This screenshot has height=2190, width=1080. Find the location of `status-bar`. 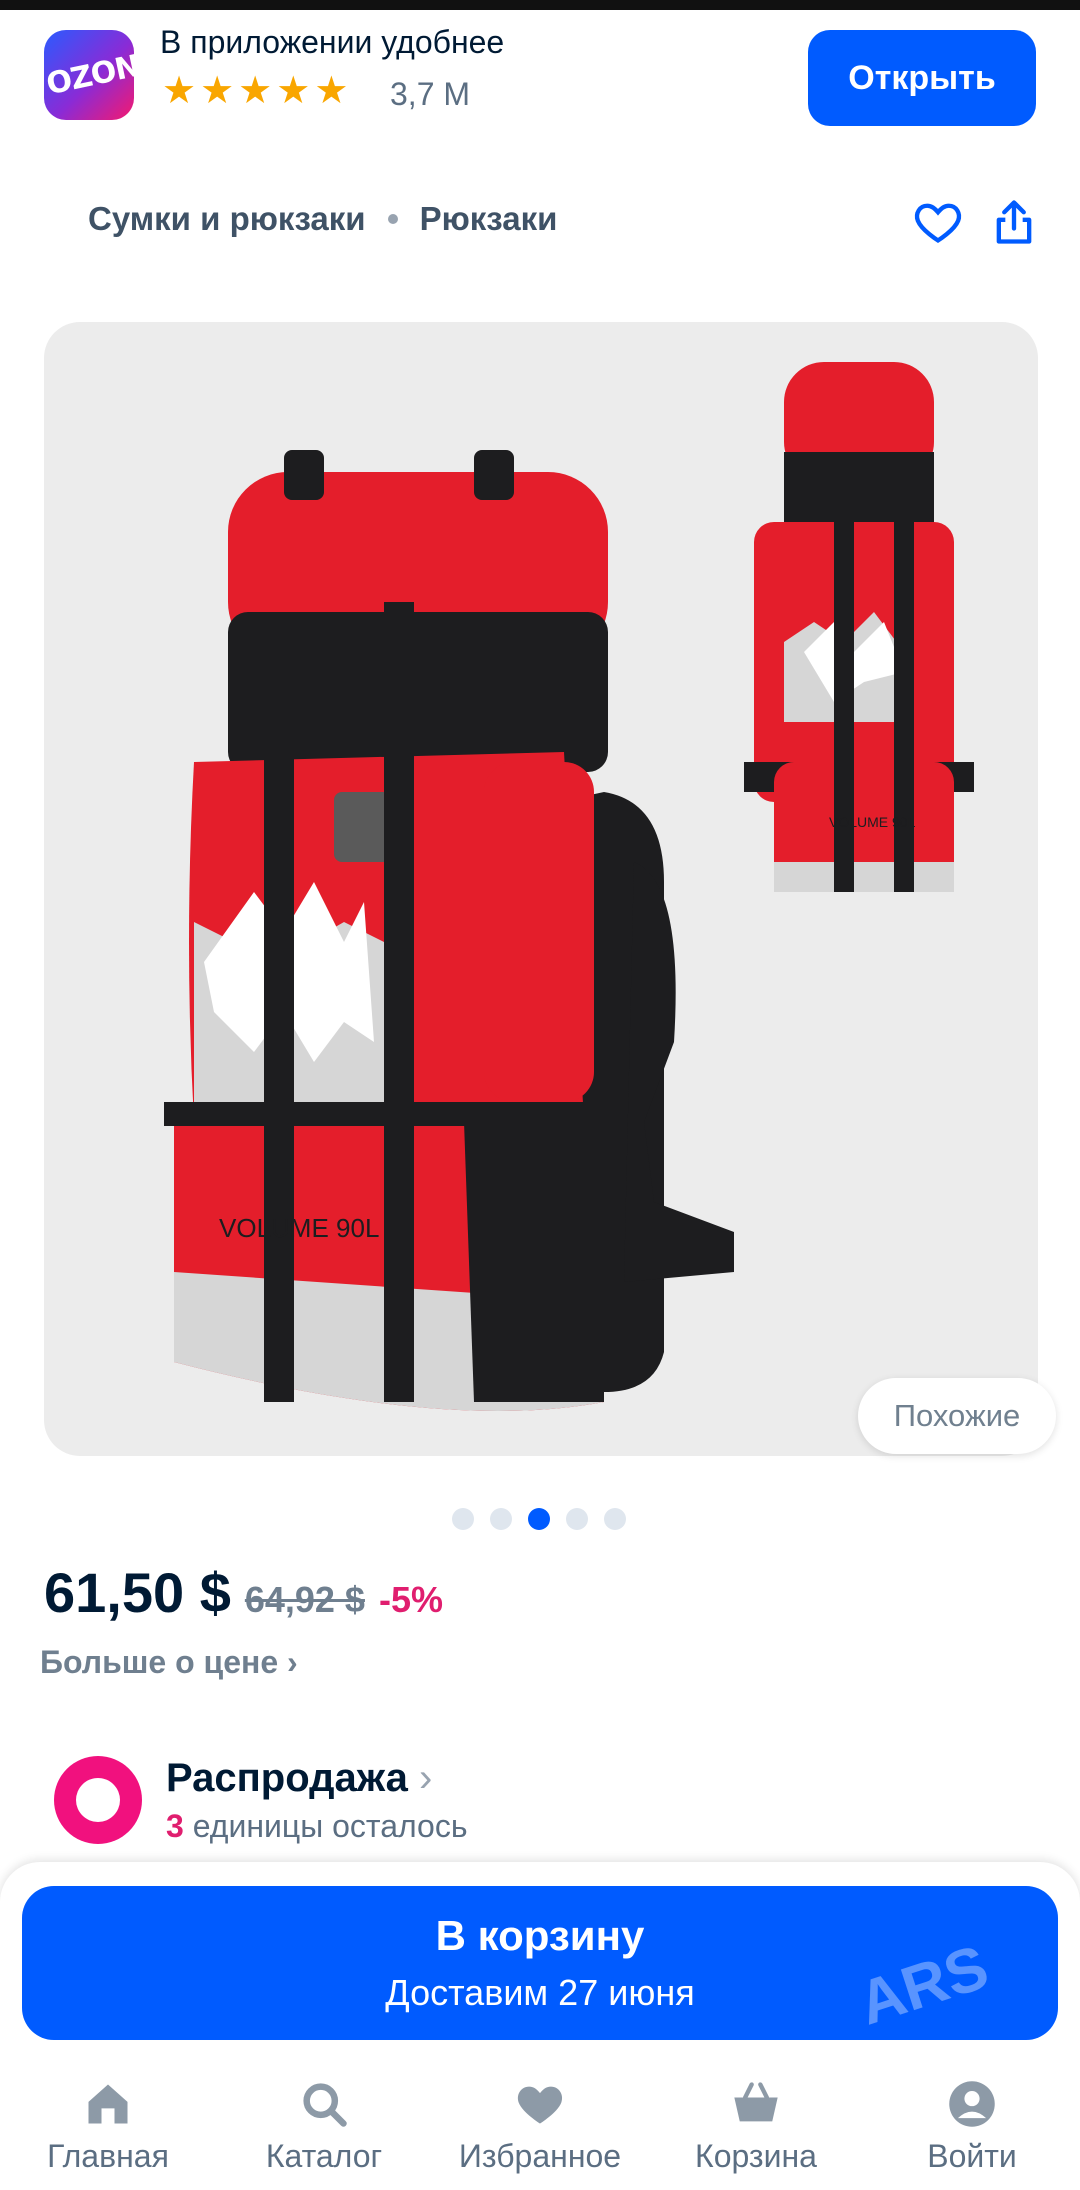

status-bar is located at coordinates (540, 5).